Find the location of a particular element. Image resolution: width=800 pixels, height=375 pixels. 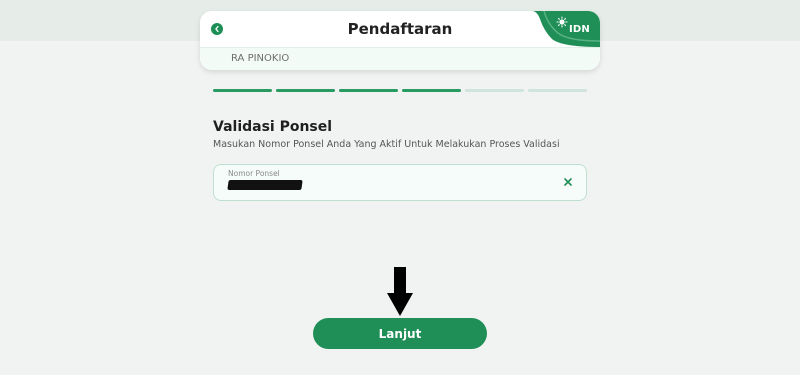

clear-button is located at coordinates (568, 182).